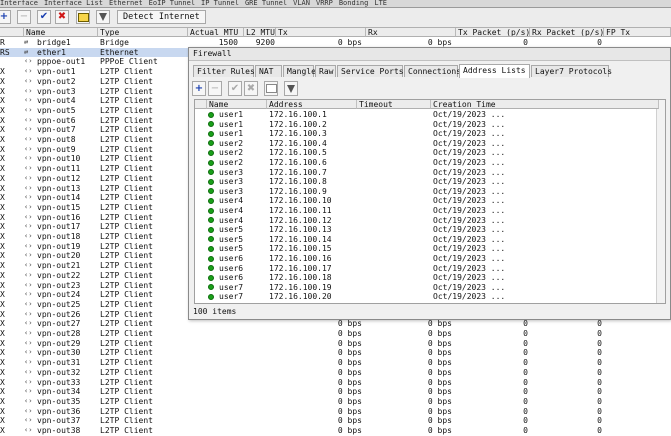  What do you see at coordinates (432, 71) in the screenshot?
I see `tab-connections: Connections` at bounding box center [432, 71].